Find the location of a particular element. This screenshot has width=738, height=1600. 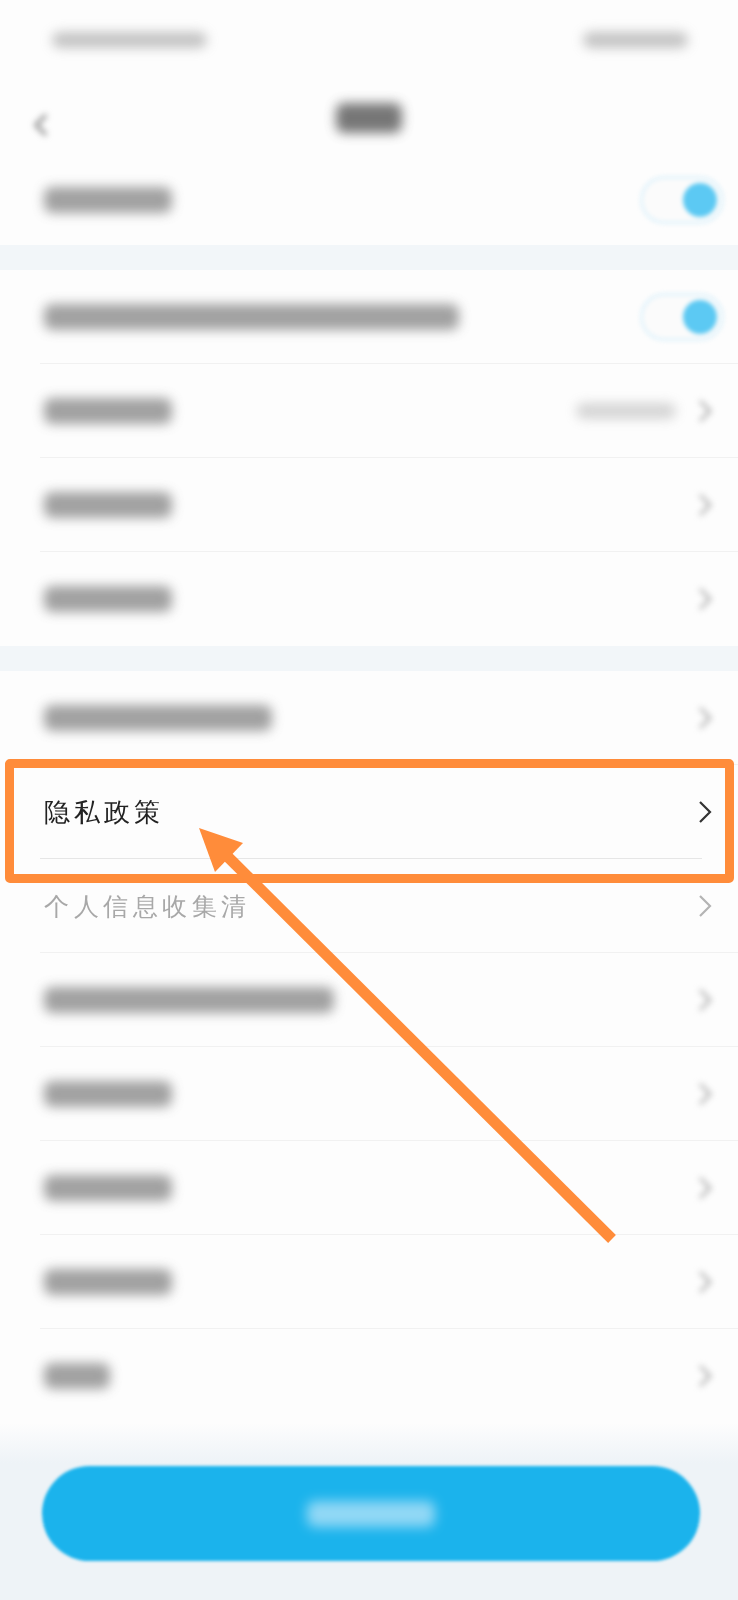

setting-label: 隐私政策 is located at coordinates (104, 812).